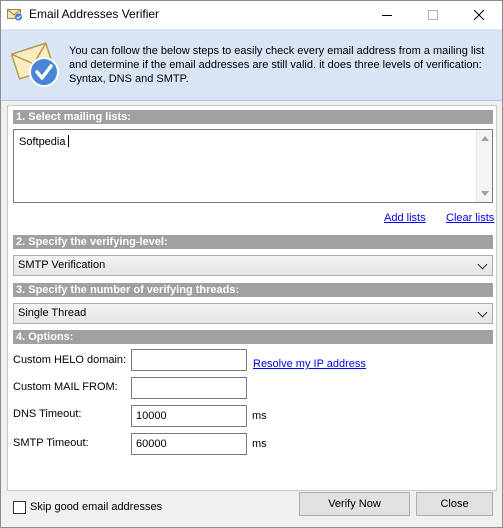 The width and height of the screenshot is (503, 528). I want to click on maximize-icon, so click(433, 15).